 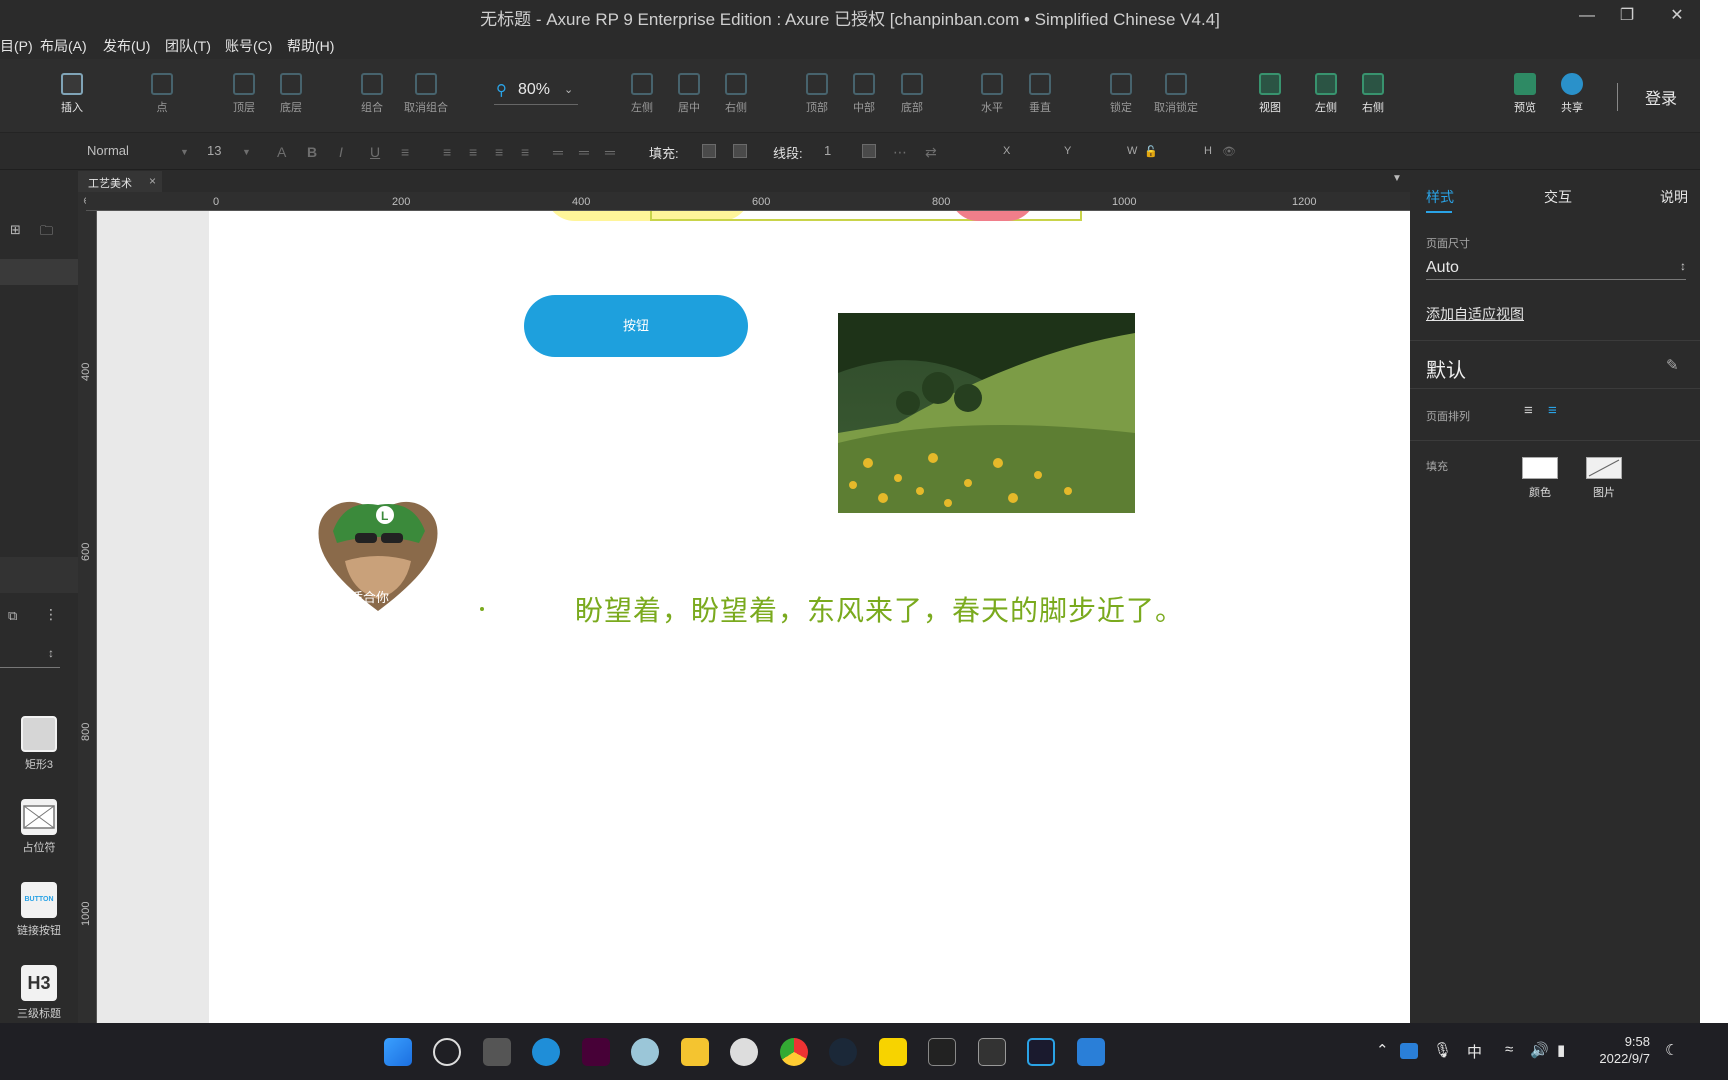 What do you see at coordinates (1270, 94) in the screenshot?
I see `view-button: 视图` at bounding box center [1270, 94].